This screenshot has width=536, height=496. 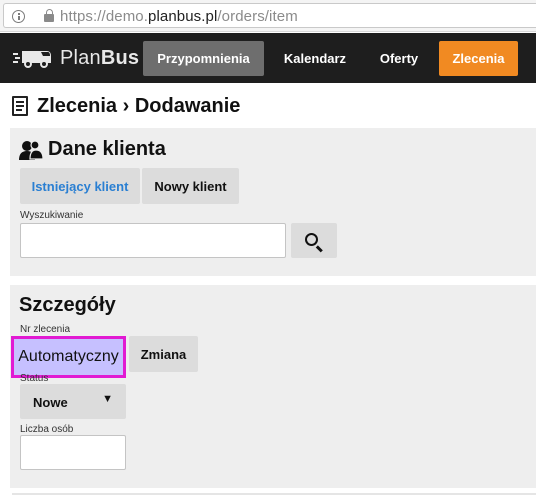 I want to click on users-icon, so click(x=31, y=149).